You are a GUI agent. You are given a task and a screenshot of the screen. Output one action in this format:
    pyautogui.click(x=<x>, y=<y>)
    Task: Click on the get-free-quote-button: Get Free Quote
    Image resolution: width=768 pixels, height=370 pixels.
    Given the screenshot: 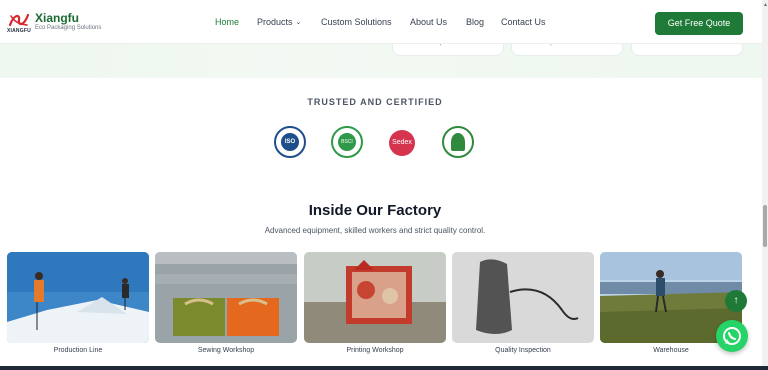 What is the action you would take?
    pyautogui.click(x=699, y=23)
    